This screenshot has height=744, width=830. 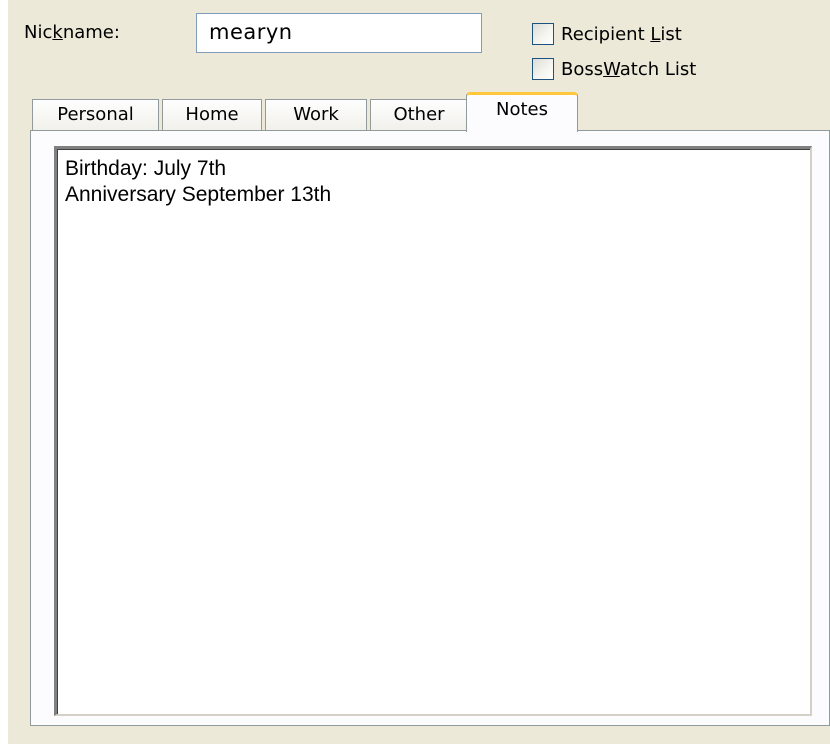 I want to click on recipient-list-label: Recipient List, so click(x=621, y=34).